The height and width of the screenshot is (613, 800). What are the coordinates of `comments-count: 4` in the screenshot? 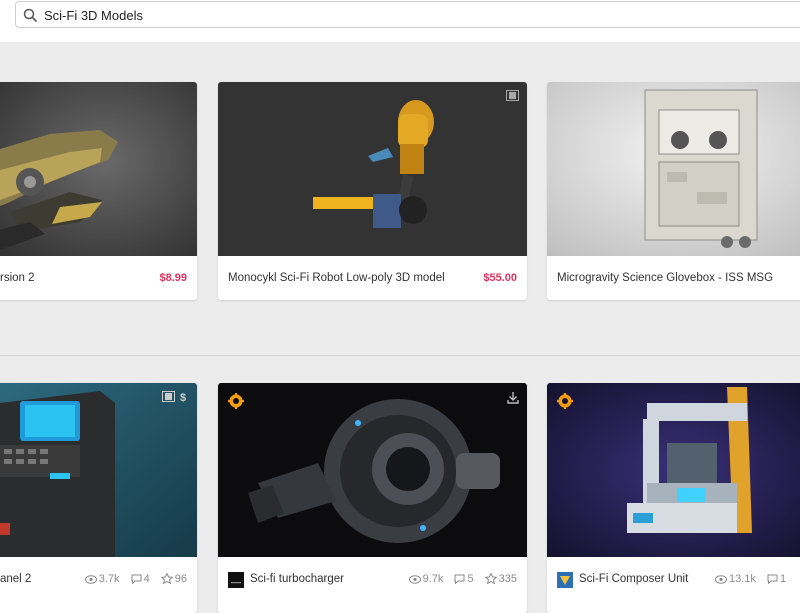 It's located at (146, 579).